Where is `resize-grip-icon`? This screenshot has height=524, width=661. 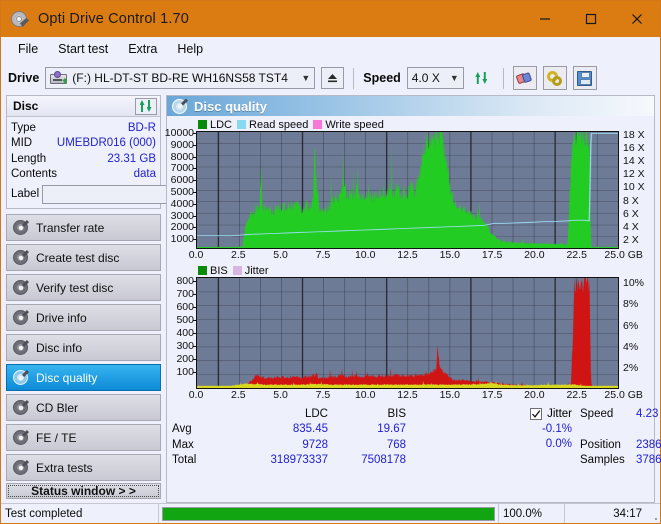
resize-grip-icon is located at coordinates (654, 513).